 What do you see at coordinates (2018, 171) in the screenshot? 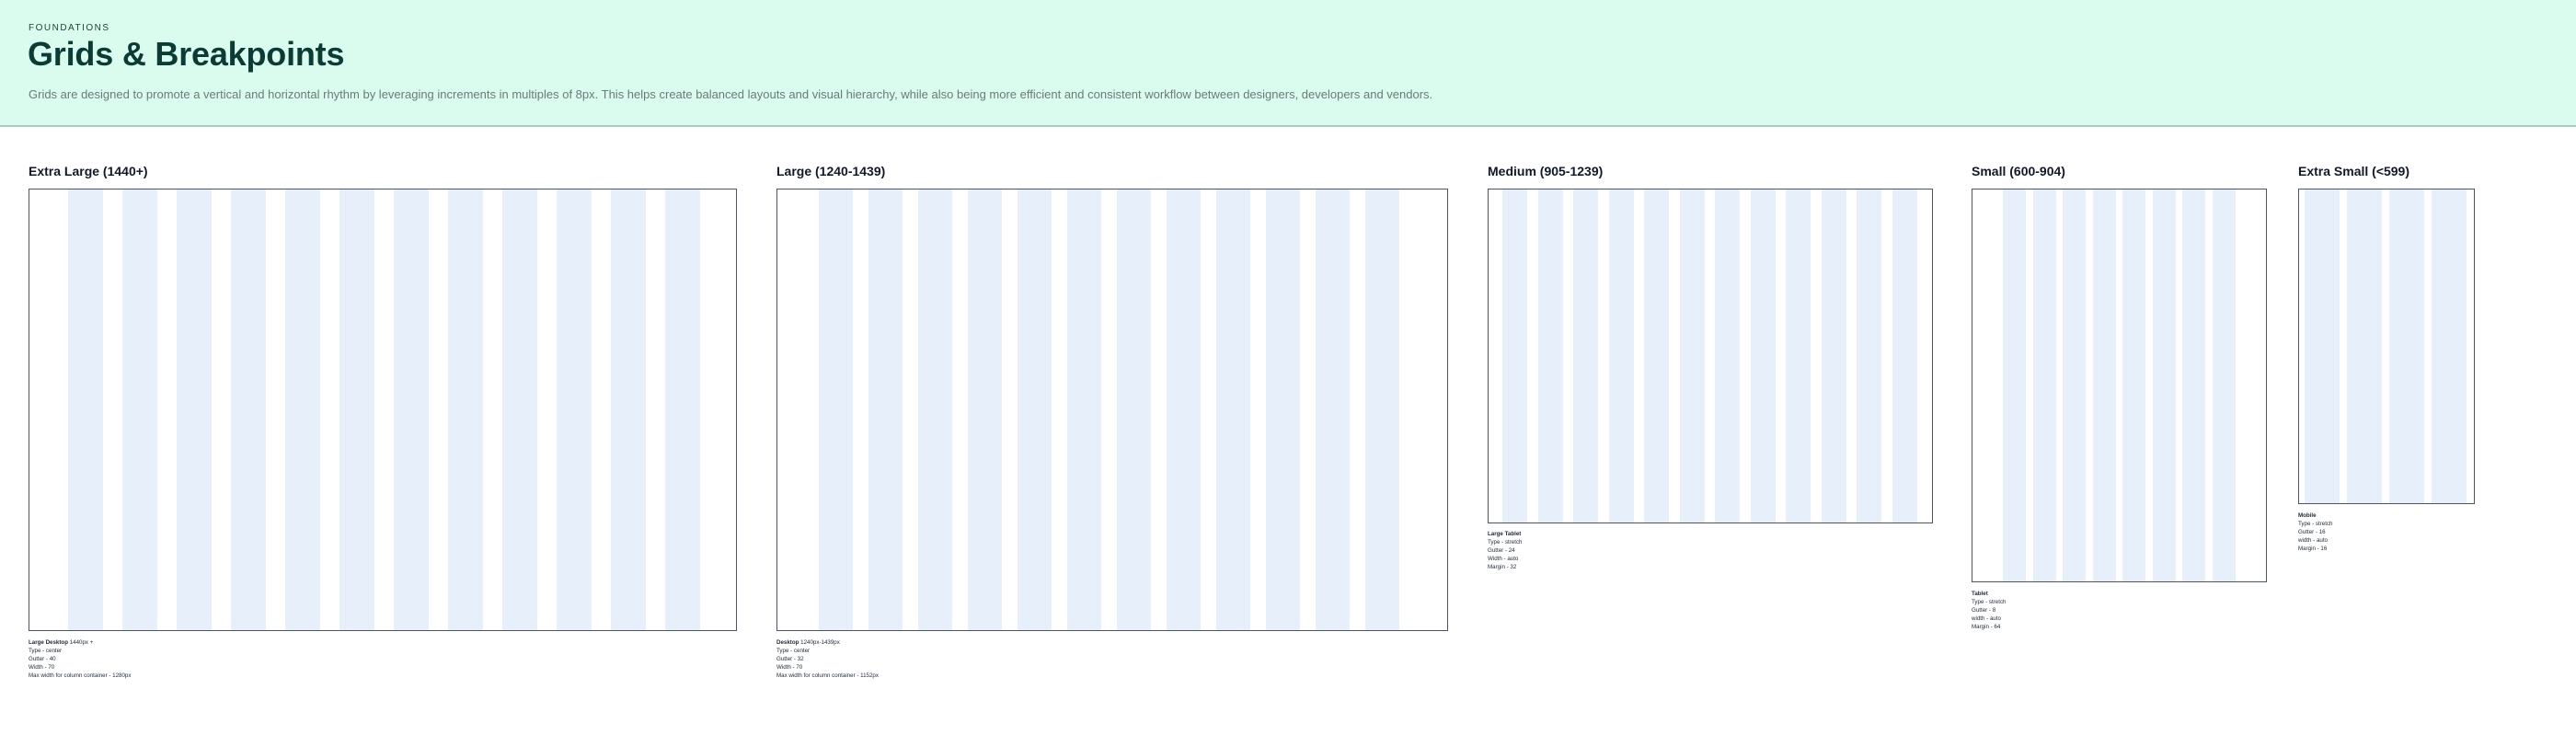
I see `breakpoint-title-sm: Small (600-904)` at bounding box center [2018, 171].